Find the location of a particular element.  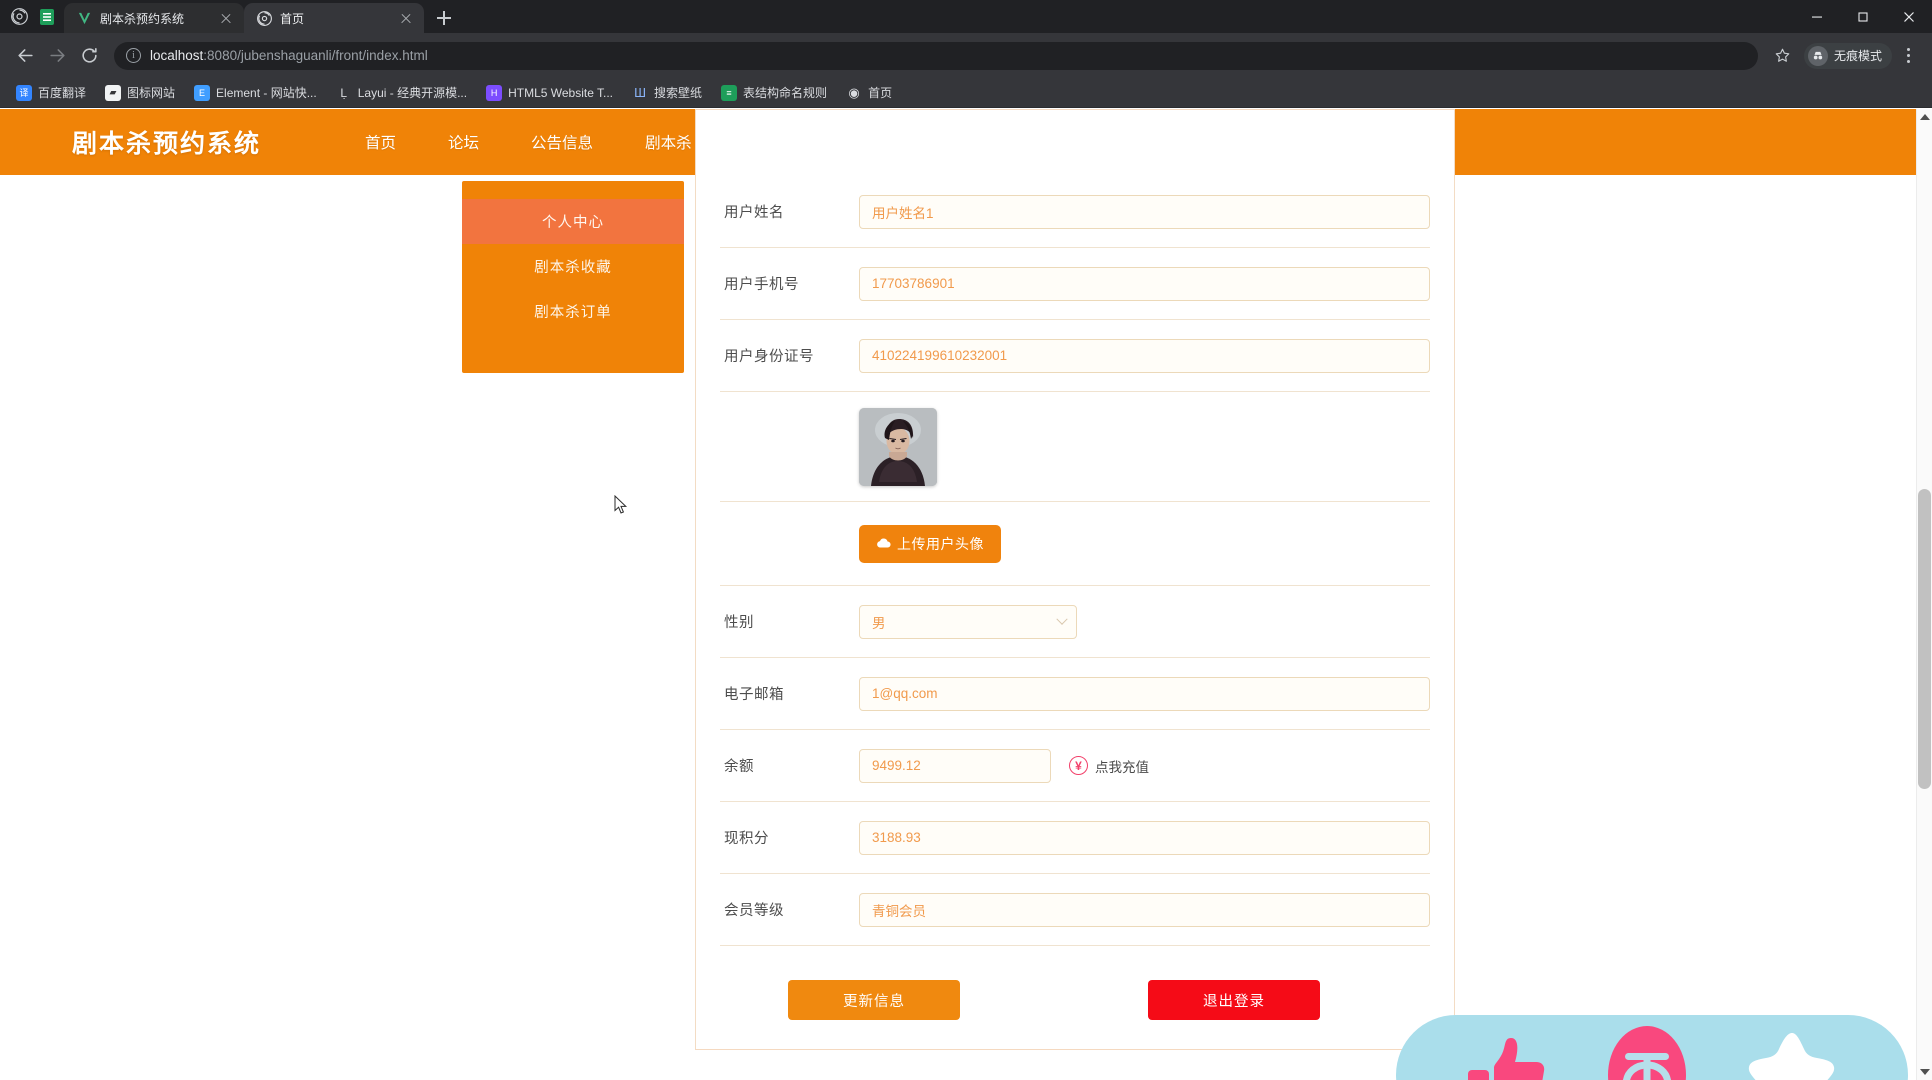

scroll-down-arrow-icon is located at coordinates (1925, 1072).